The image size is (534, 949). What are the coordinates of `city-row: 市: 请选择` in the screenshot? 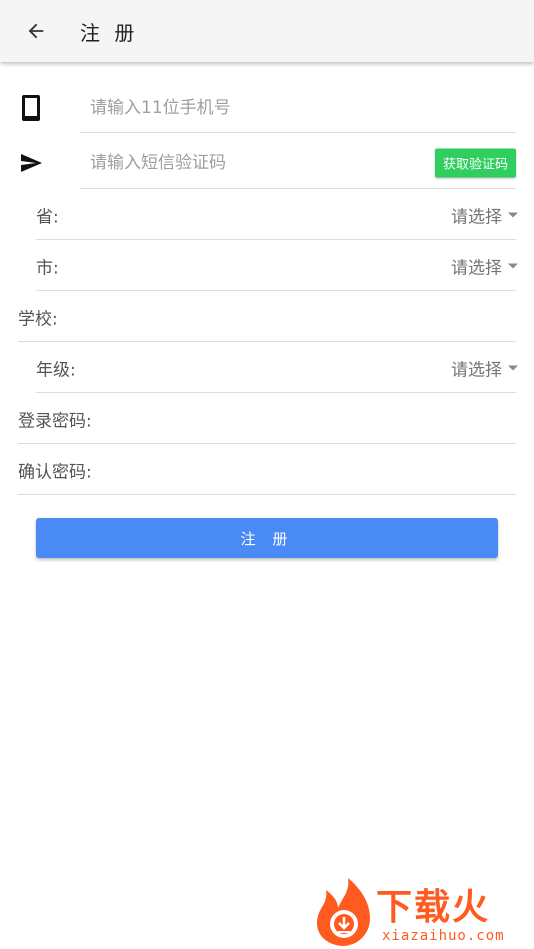 It's located at (267, 265).